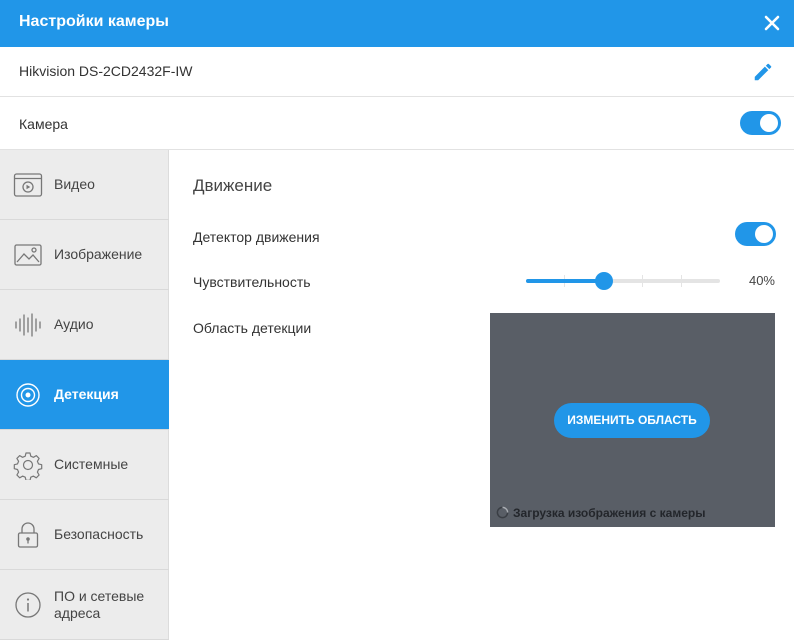  I want to click on motion-detector-toggle, so click(755, 234).